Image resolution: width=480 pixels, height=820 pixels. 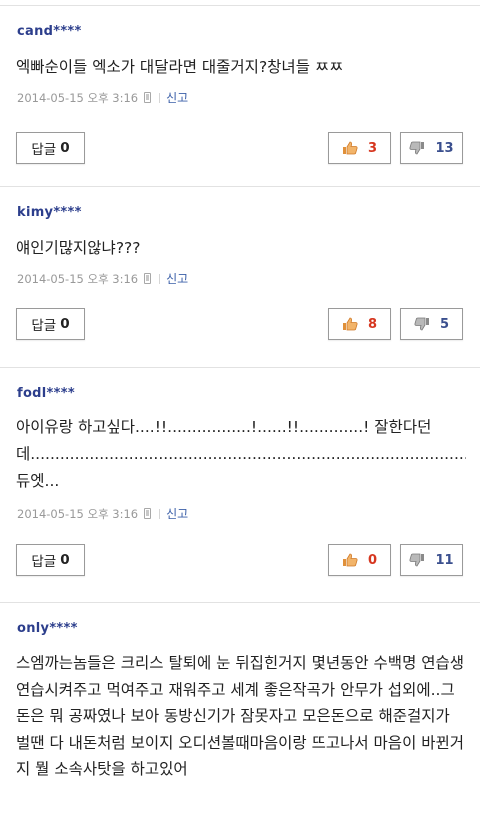 What do you see at coordinates (444, 148) in the screenshot?
I see `dislike-count: 13` at bounding box center [444, 148].